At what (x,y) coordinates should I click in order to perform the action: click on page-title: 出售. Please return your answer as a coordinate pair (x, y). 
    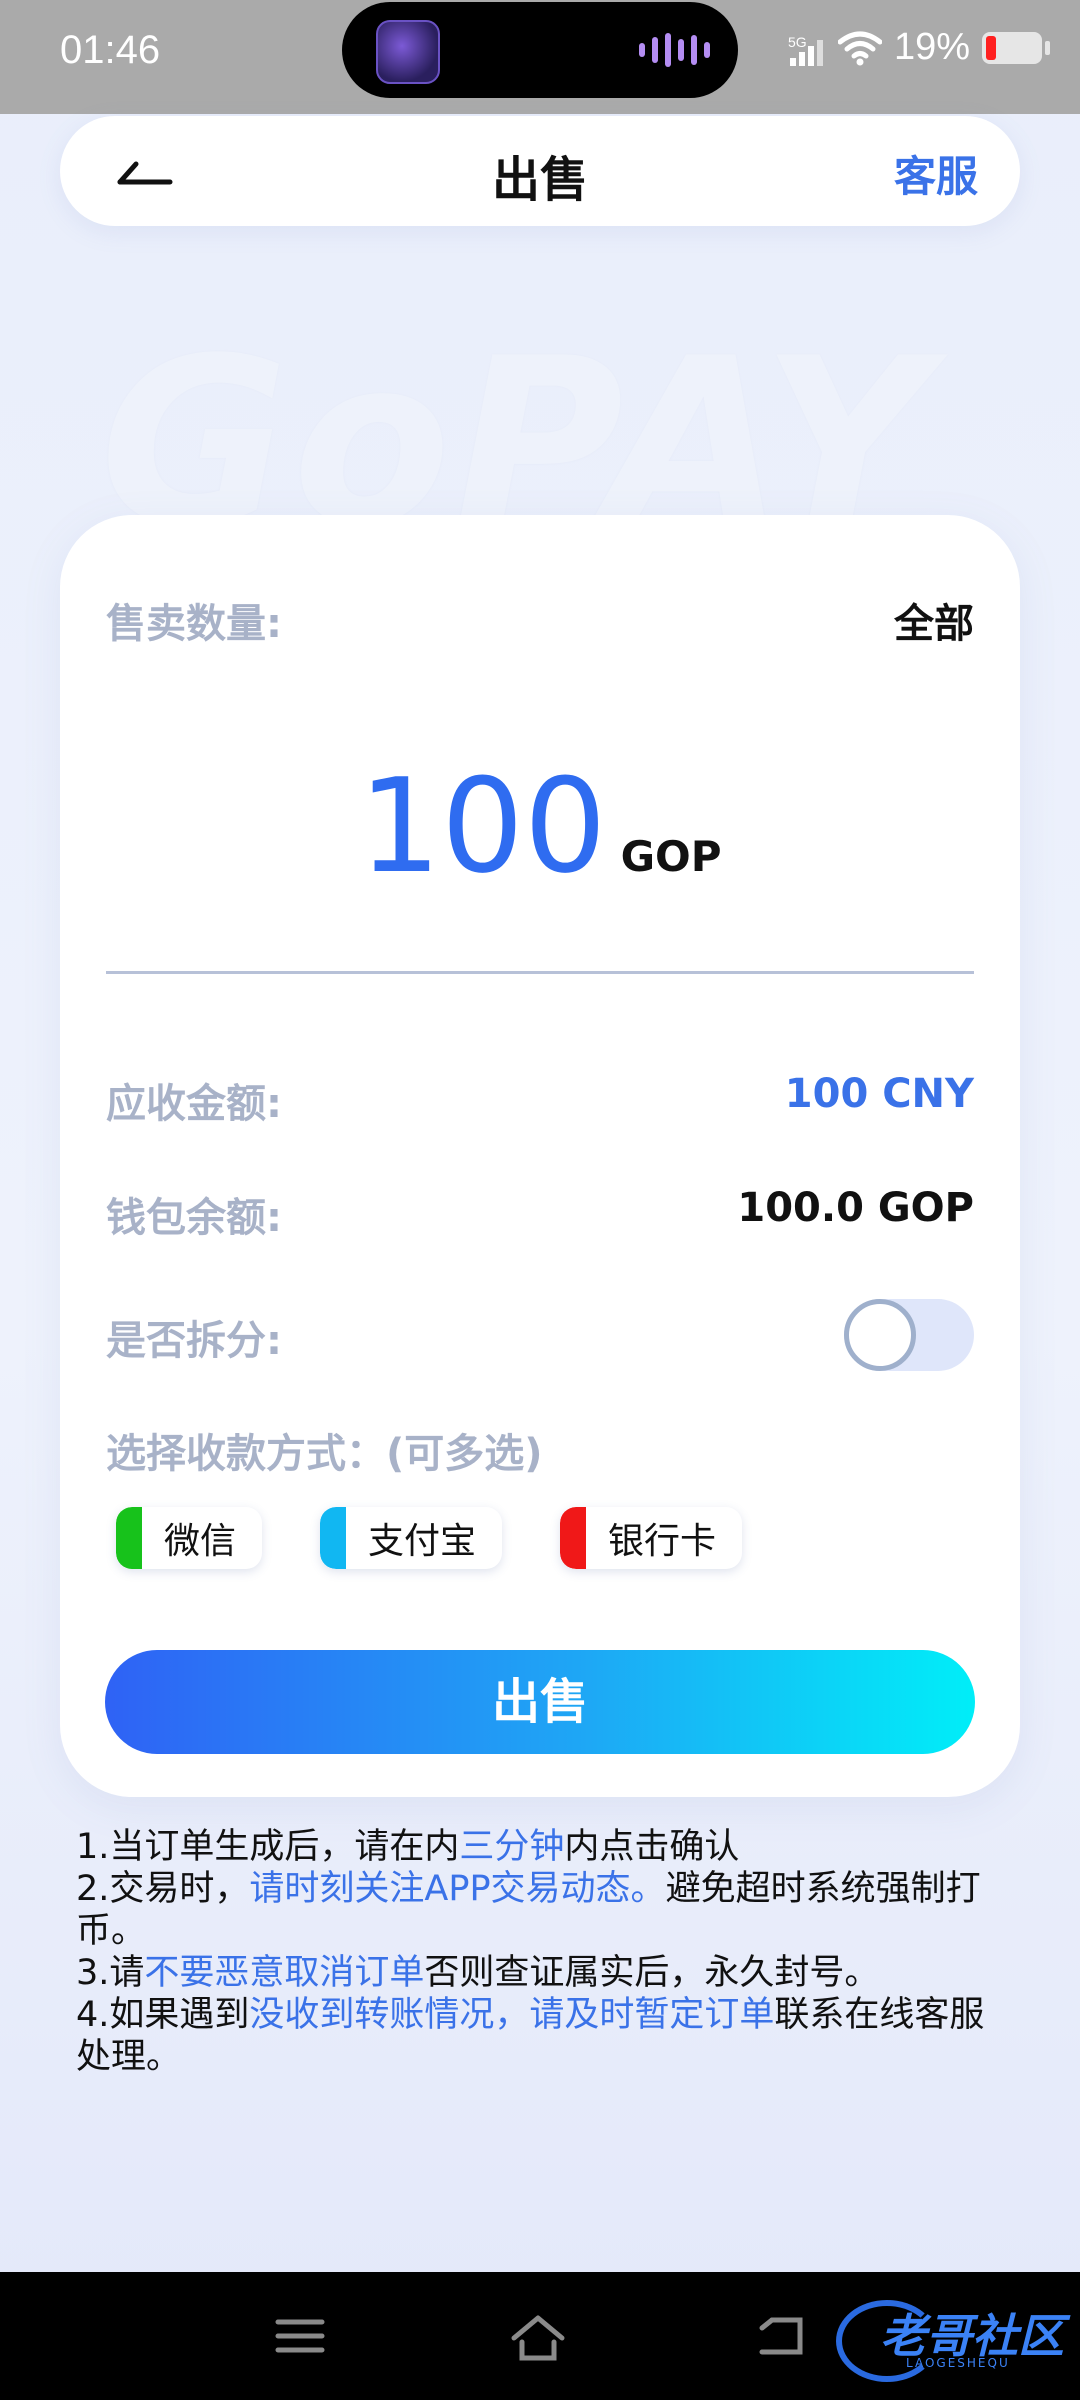
    Looking at the image, I should click on (539, 180).